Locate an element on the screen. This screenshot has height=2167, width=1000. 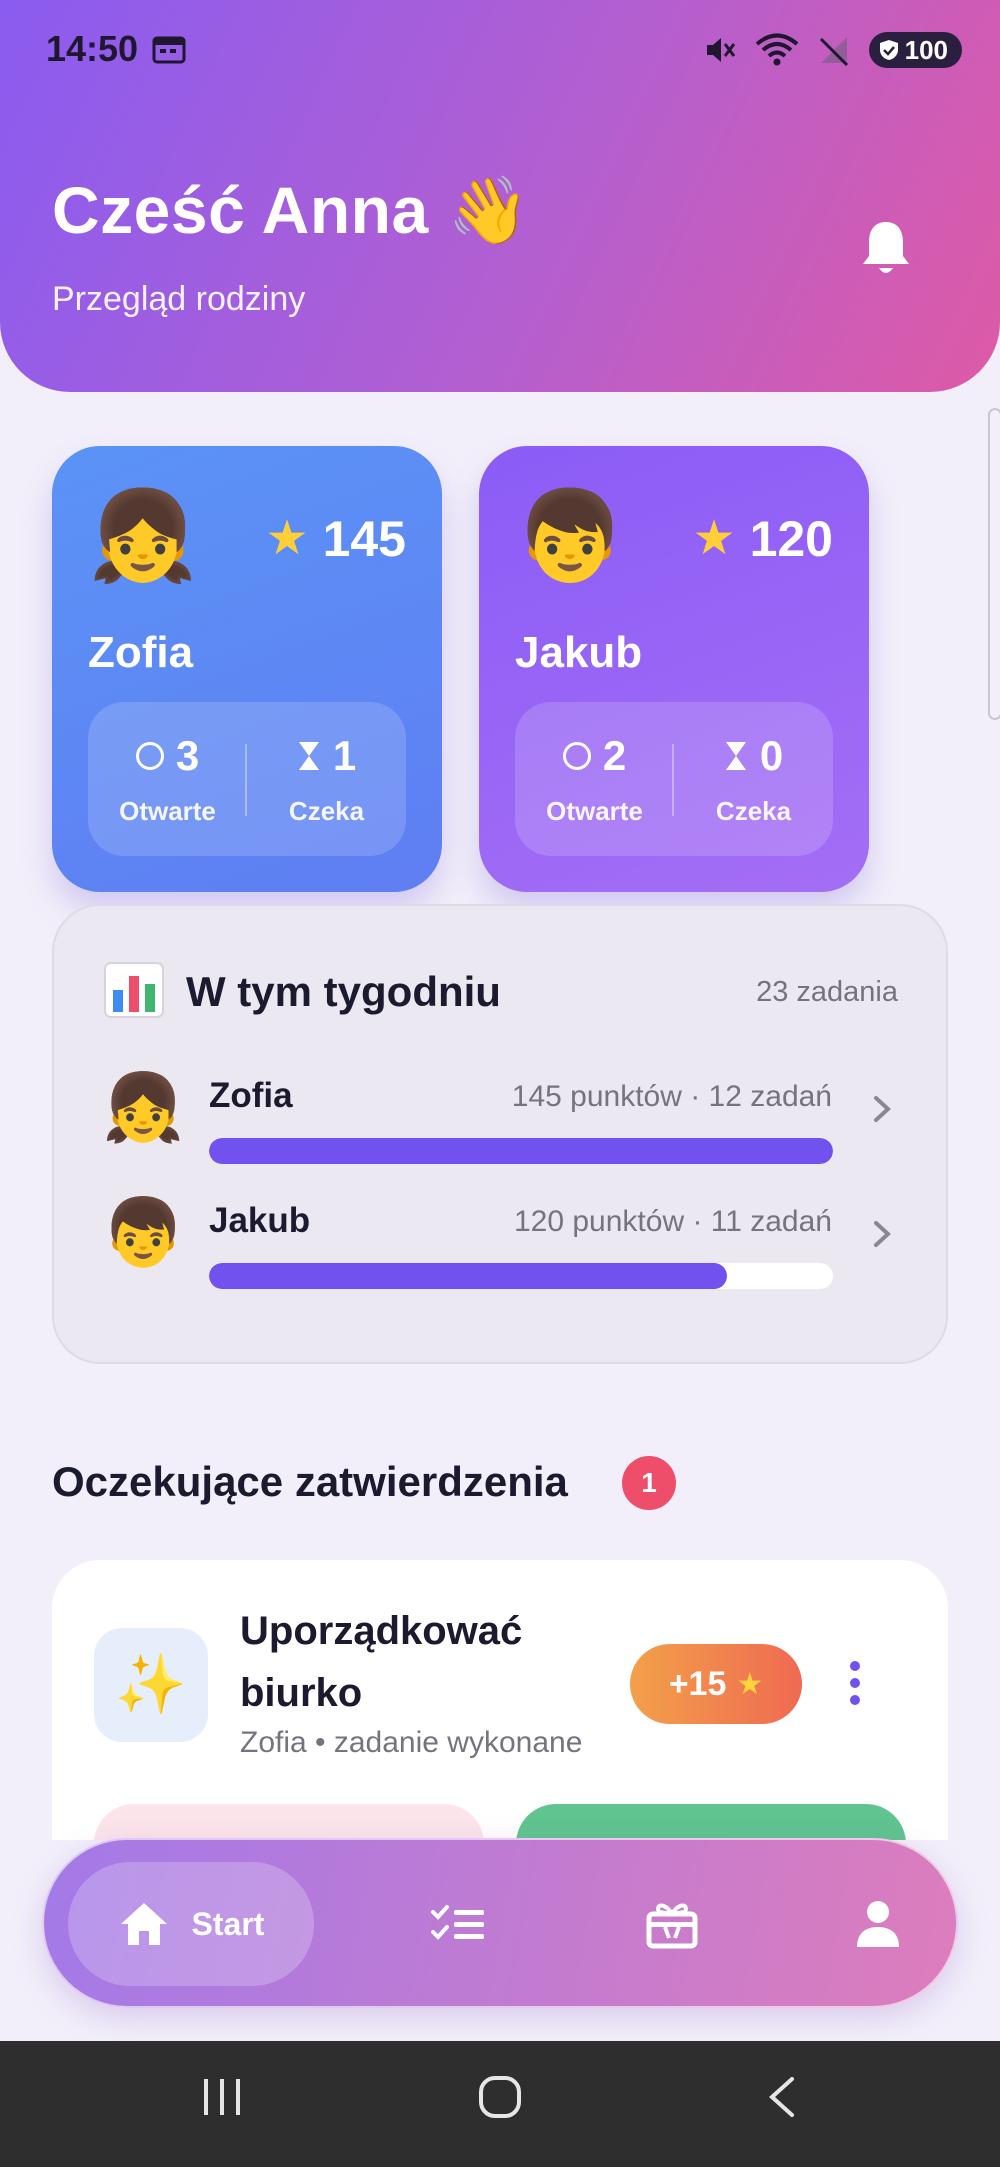
row-meta: 145 punktów · 12 zadań is located at coordinates (671, 1096).